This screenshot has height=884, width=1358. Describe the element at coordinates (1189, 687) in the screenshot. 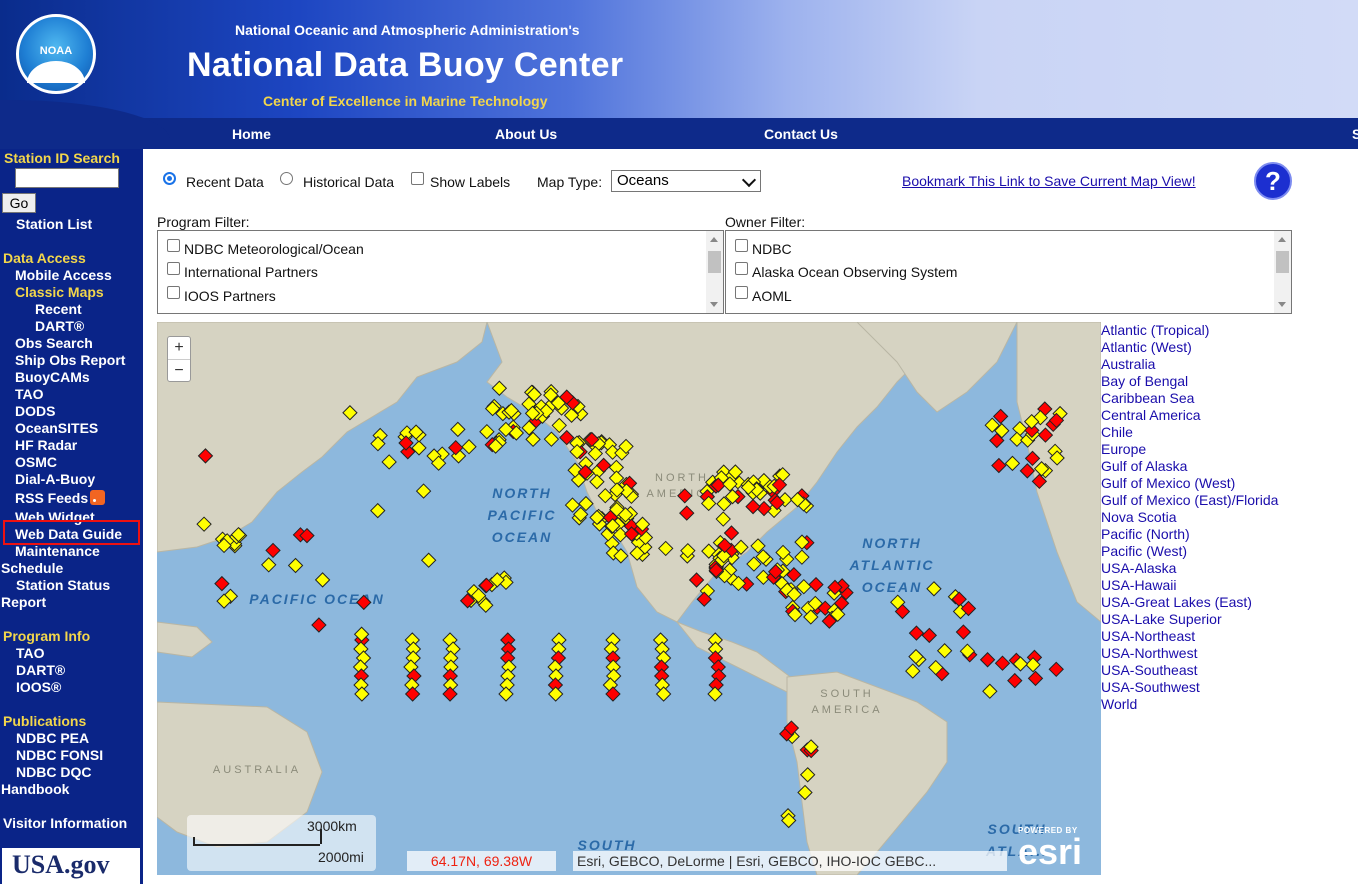

I see `region-link: USA-Southwest` at that location.